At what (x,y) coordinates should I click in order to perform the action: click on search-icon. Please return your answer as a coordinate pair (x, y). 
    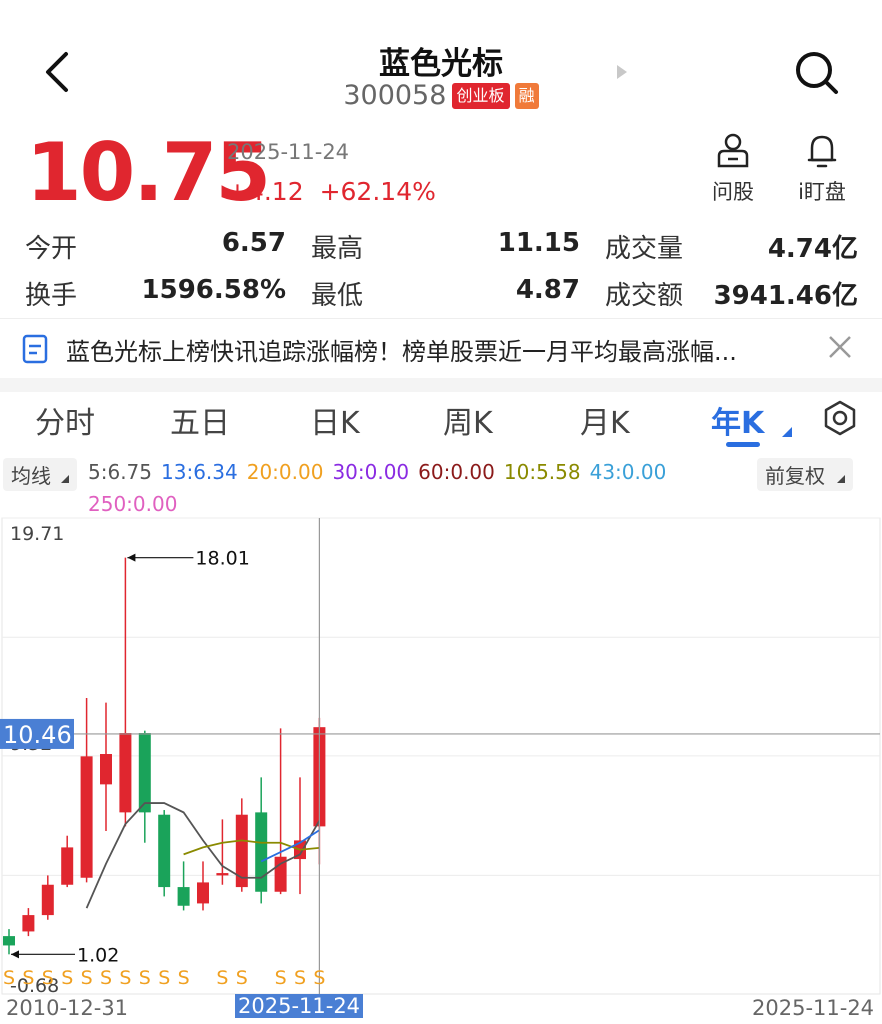
    Looking at the image, I should click on (817, 73).